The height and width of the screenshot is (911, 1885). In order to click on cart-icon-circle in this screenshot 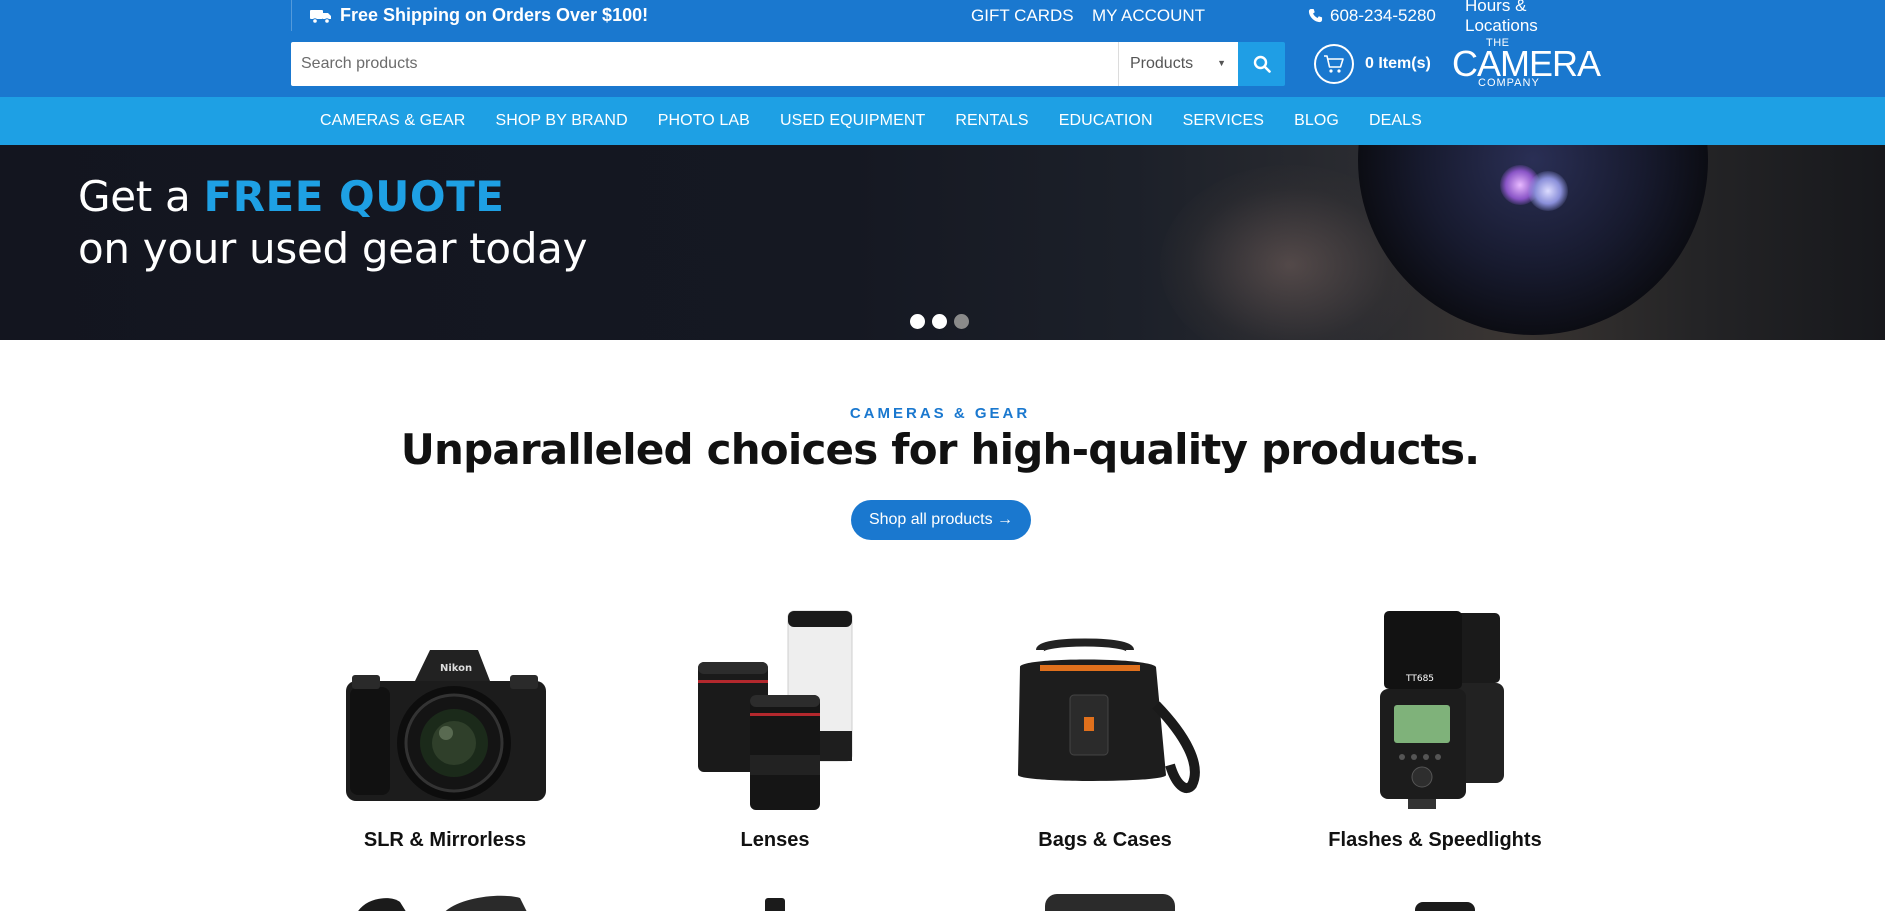, I will do `click(1334, 64)`.